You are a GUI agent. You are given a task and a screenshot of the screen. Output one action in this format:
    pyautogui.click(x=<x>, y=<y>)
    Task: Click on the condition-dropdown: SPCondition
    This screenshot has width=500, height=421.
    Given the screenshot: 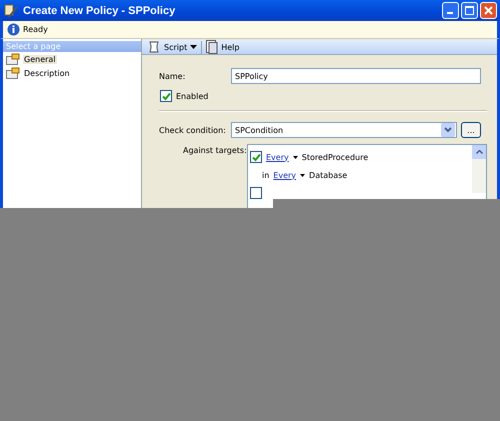 What is the action you would take?
    pyautogui.click(x=344, y=130)
    